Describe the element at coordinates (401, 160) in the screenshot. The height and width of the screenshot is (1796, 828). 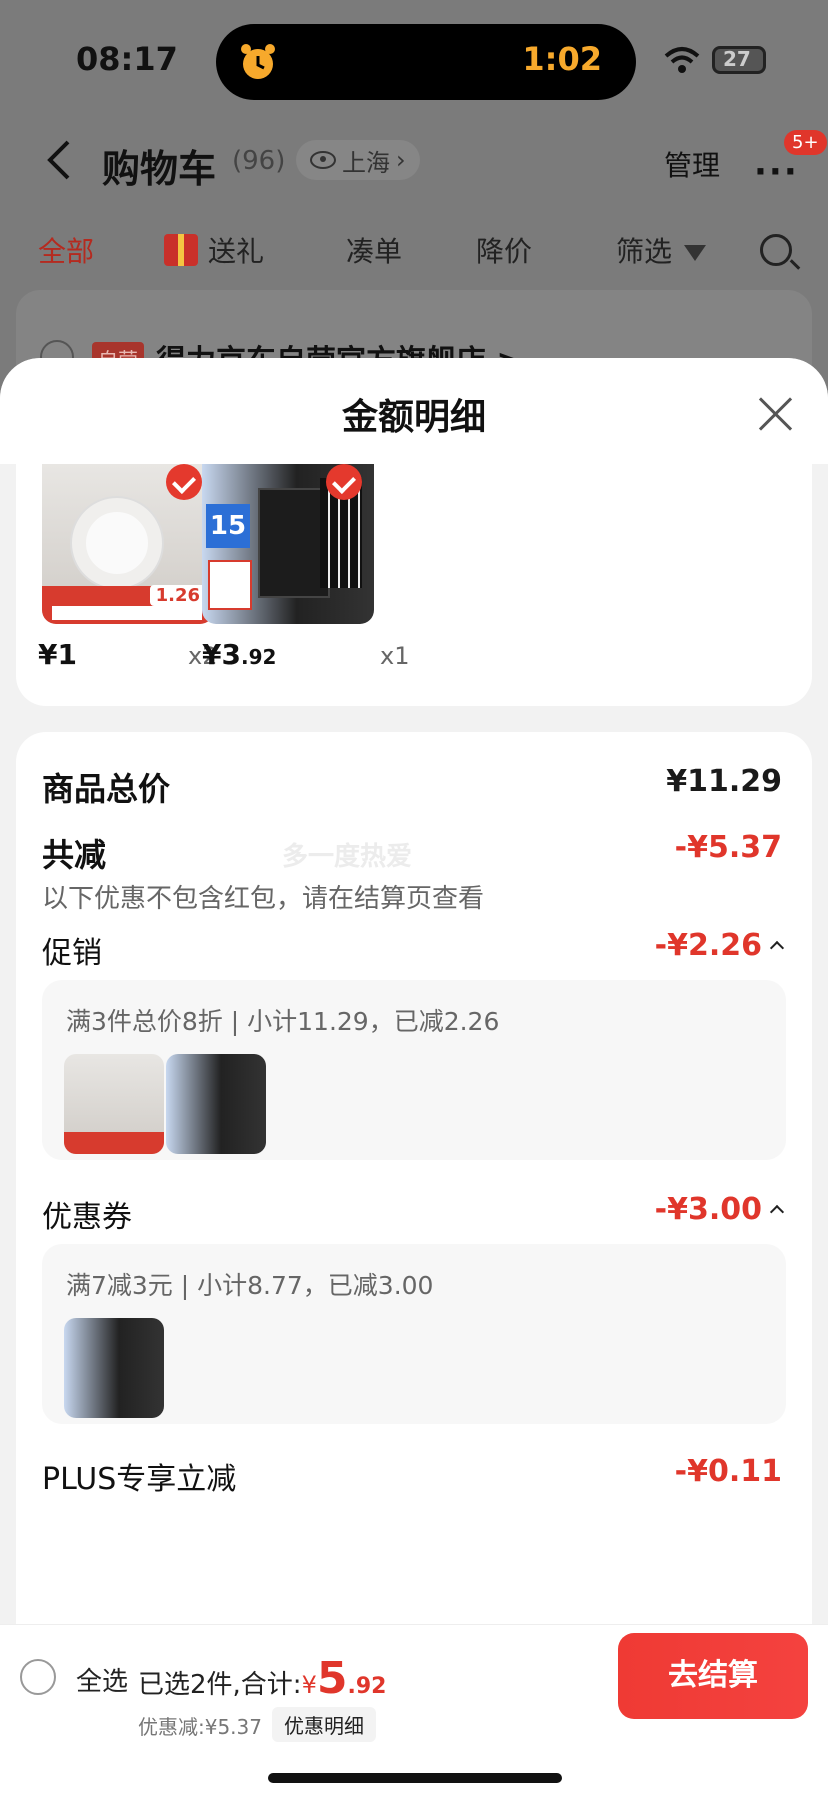
I see `chevron-right-icon: ›` at that location.